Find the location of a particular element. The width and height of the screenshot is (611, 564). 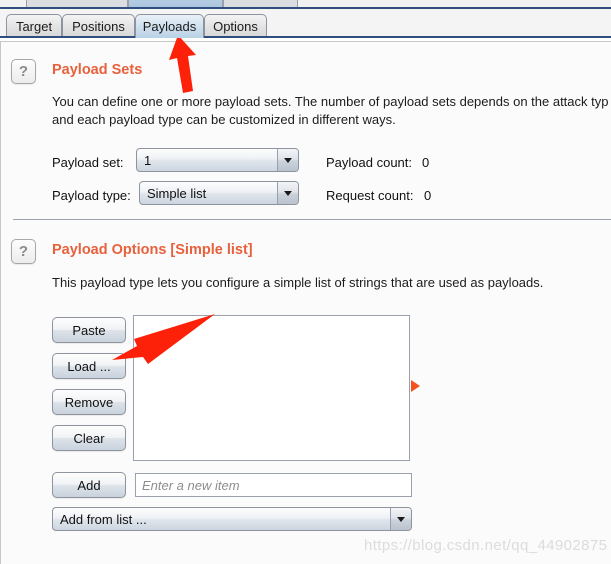

tab-positions: Positions is located at coordinates (98, 26).